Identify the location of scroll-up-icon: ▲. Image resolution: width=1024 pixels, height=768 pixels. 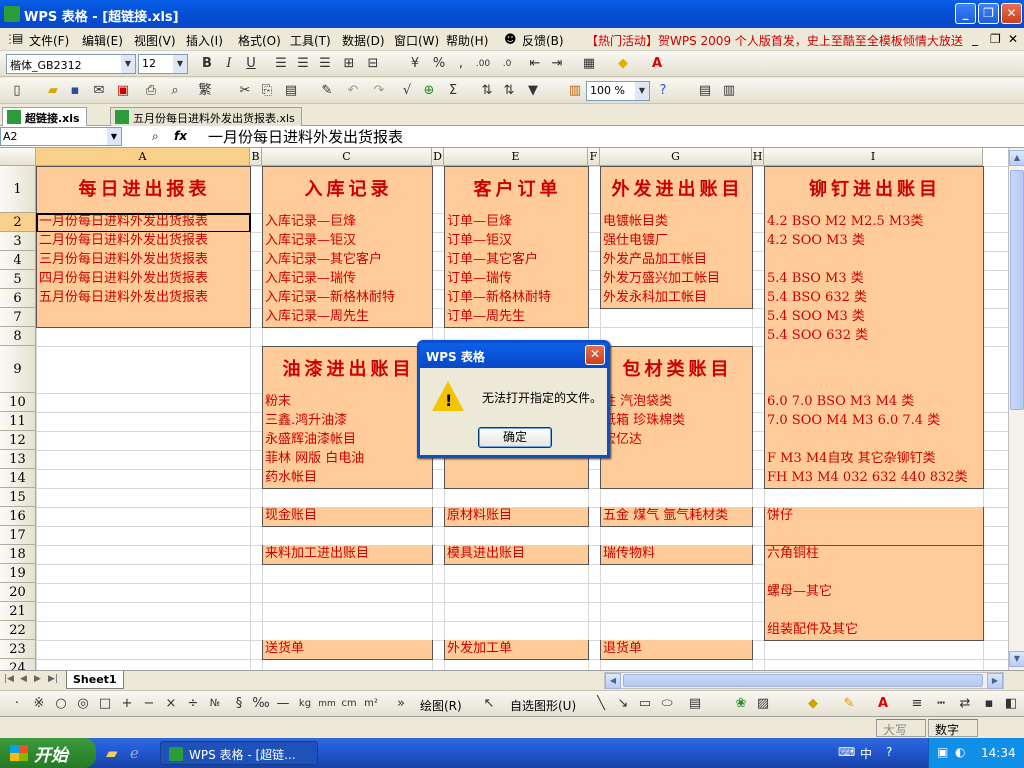
(1016, 158).